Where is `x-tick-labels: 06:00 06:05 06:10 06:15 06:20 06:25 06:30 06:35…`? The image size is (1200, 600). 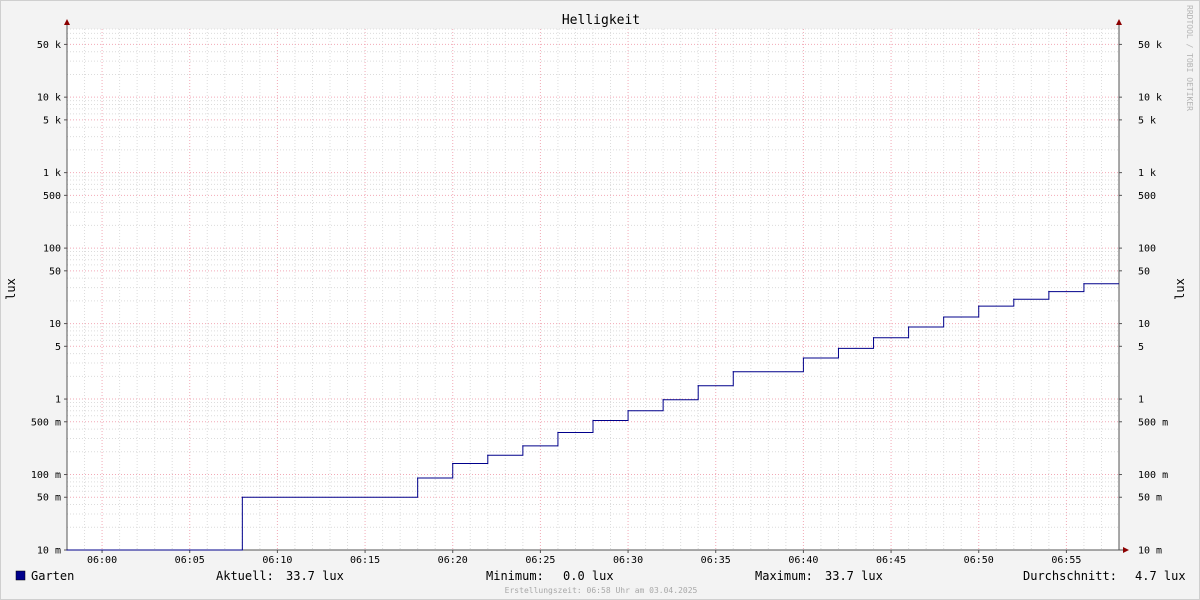
x-tick-labels: 06:00 06:05 06:10 06:15 06:20 06:25 06:30 06:35… is located at coordinates (584, 558).